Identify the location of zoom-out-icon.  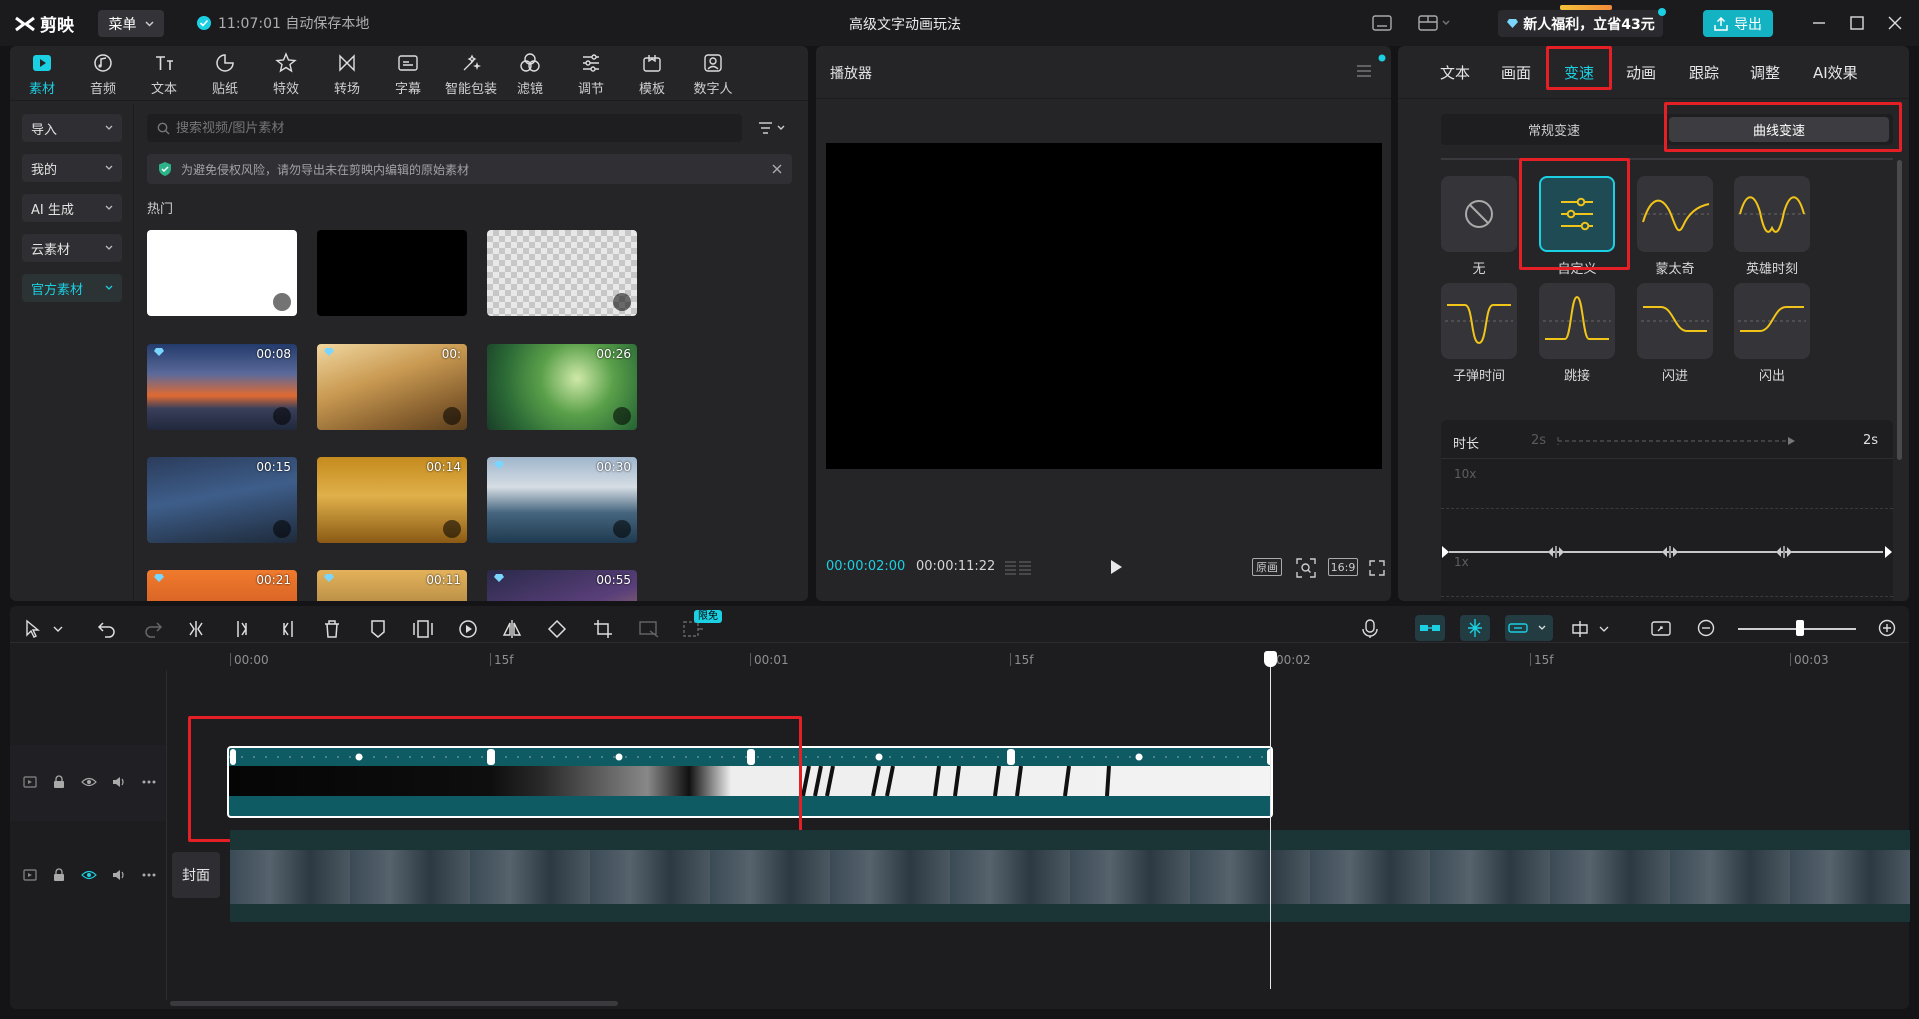
(1706, 628).